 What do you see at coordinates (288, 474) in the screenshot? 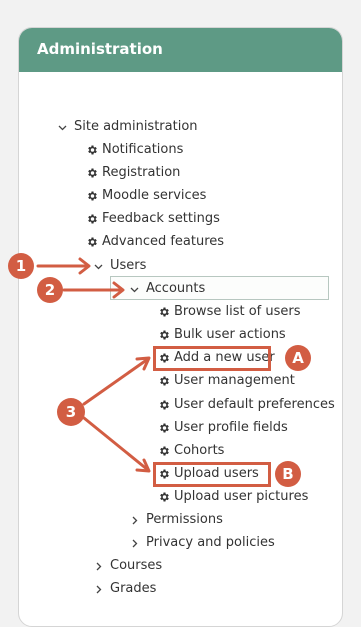
I see `step-marker-b: B` at bounding box center [288, 474].